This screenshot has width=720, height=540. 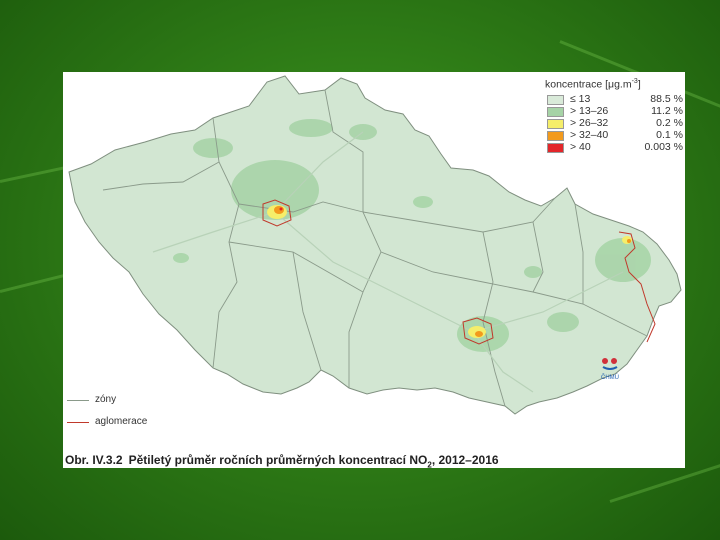 What do you see at coordinates (663, 147) in the screenshot?
I see `legend-percent: 0.003 %` at bounding box center [663, 147].